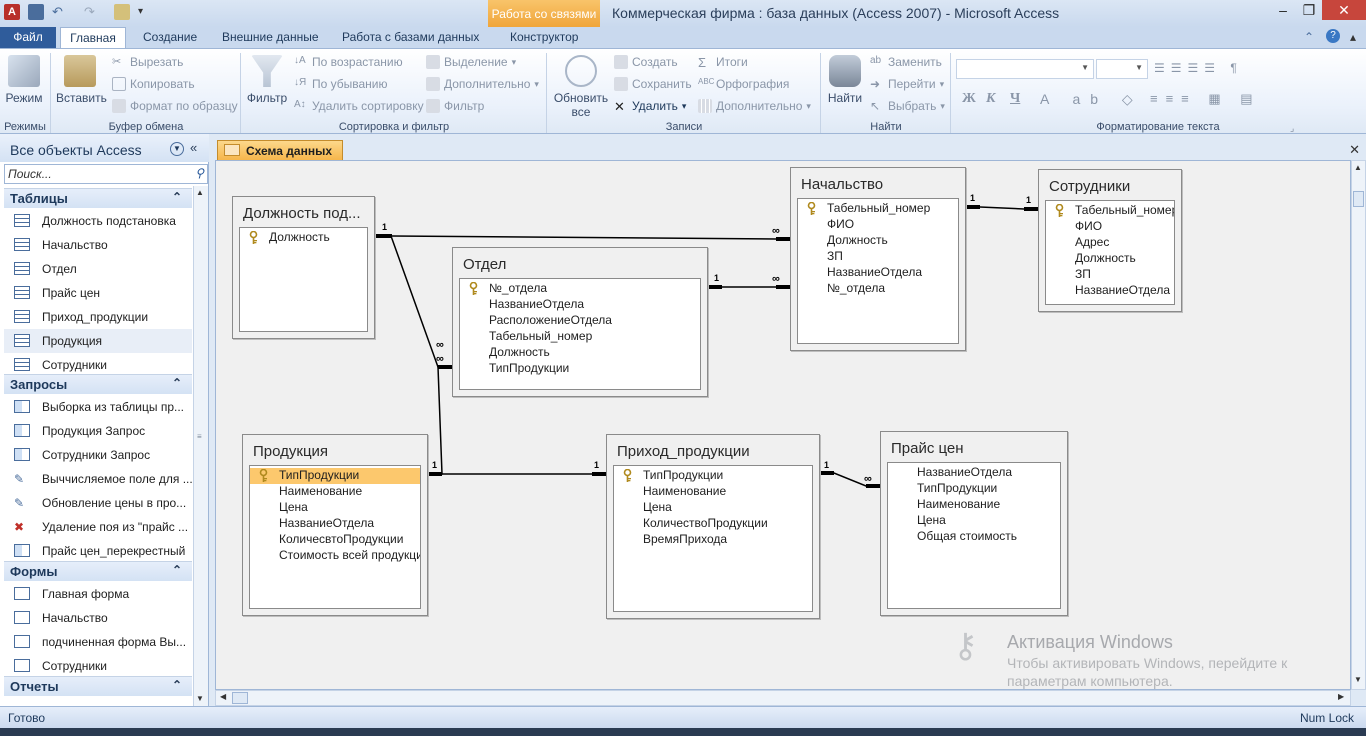  Describe the element at coordinates (1110, 275) in the screenshot. I see `table-field: ЗП` at that location.